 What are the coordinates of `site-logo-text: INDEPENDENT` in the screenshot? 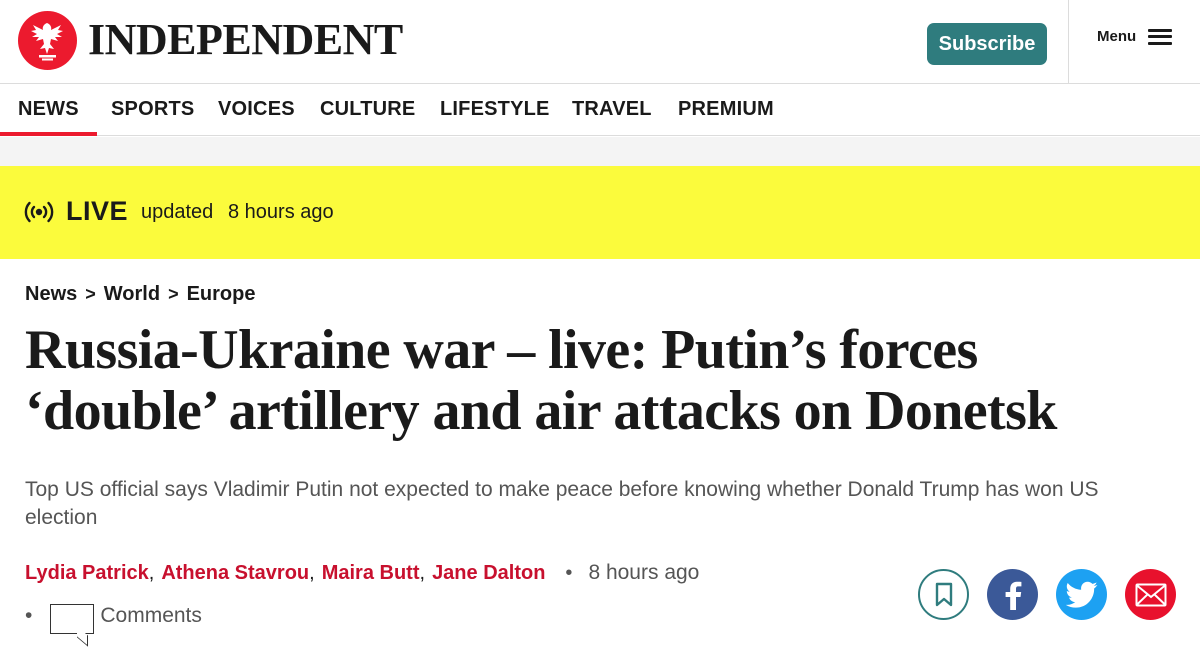 It's located at (245, 40).